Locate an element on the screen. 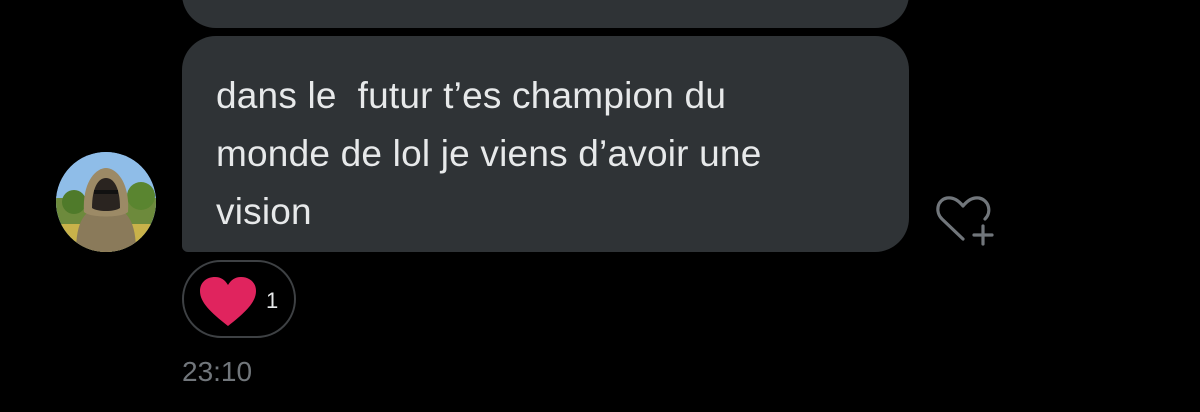 Image resolution: width=1200 pixels, height=412 pixels. red-heart-icon is located at coordinates (228, 301).